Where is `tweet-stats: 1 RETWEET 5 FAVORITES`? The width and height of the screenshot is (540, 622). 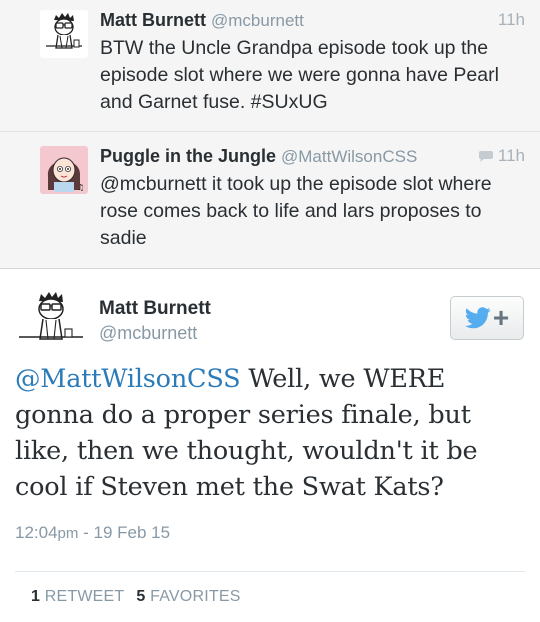 tweet-stats: 1 RETWEET 5 FAVORITES is located at coordinates (270, 589).